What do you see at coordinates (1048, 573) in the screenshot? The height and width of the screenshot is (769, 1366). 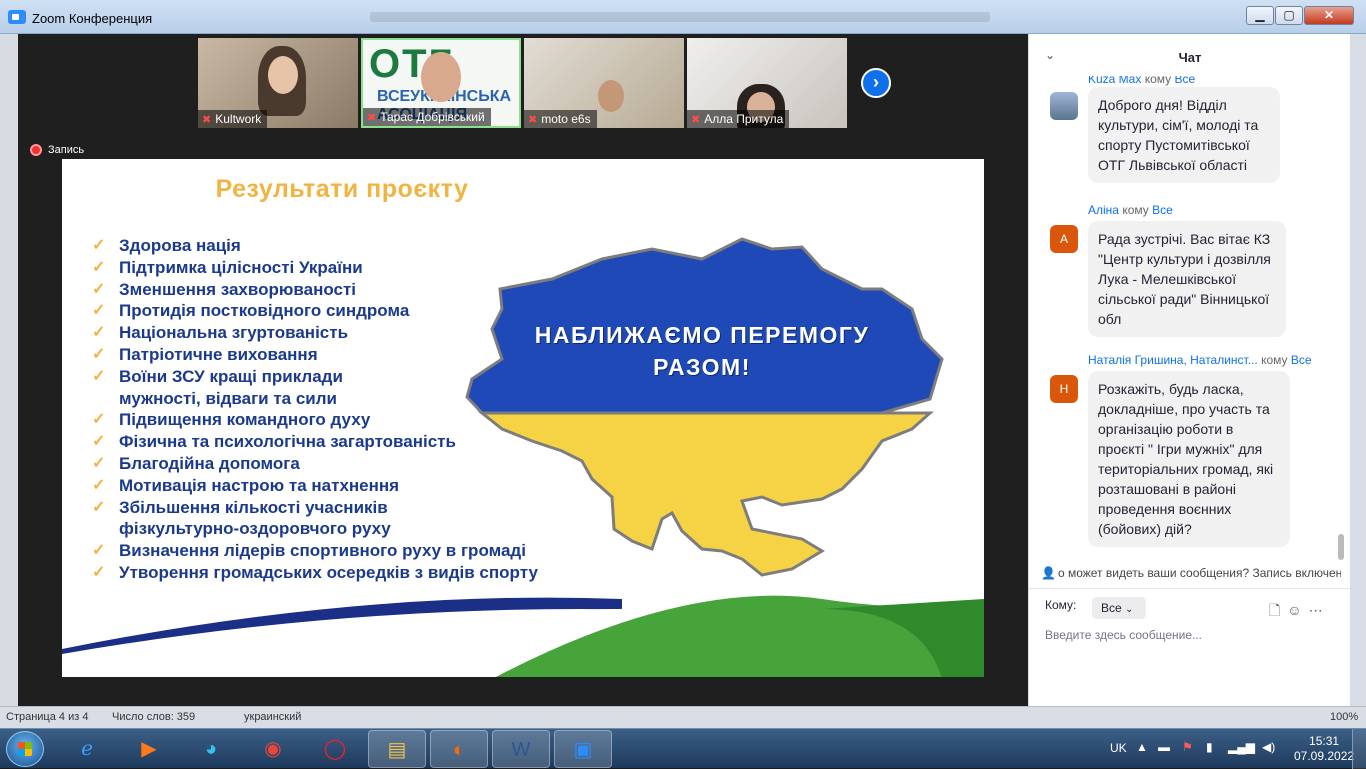 I see `people-icon: 👤` at bounding box center [1048, 573].